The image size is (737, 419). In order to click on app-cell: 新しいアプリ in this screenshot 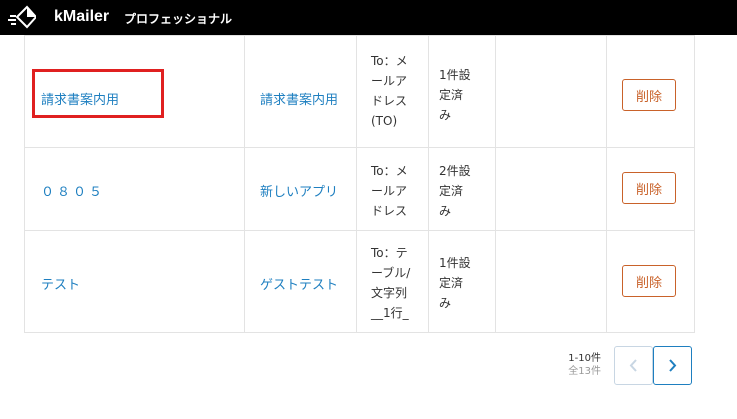, I will do `click(301, 189)`.